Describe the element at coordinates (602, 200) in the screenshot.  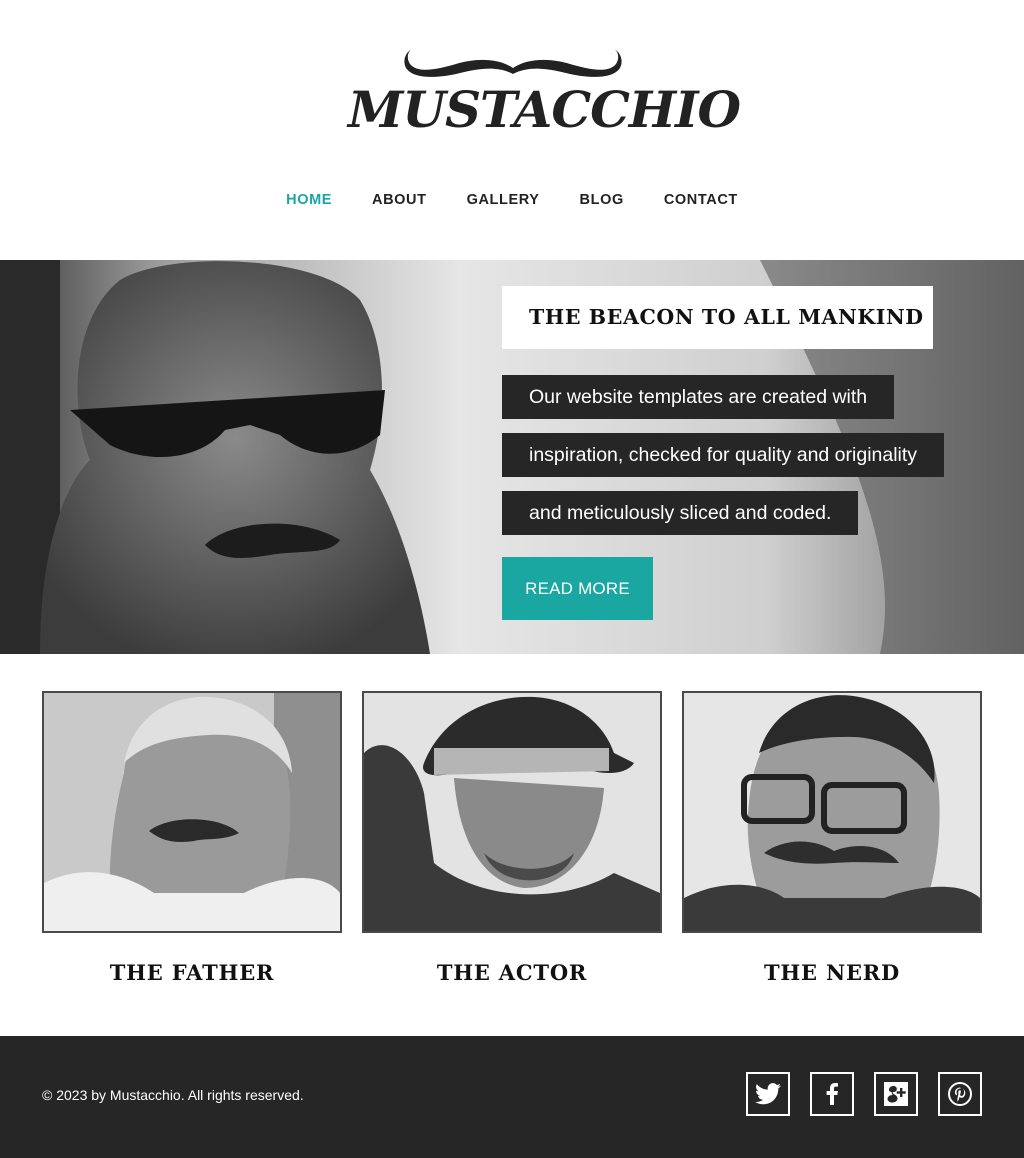
I see `nav-item-blog: BLOG` at that location.